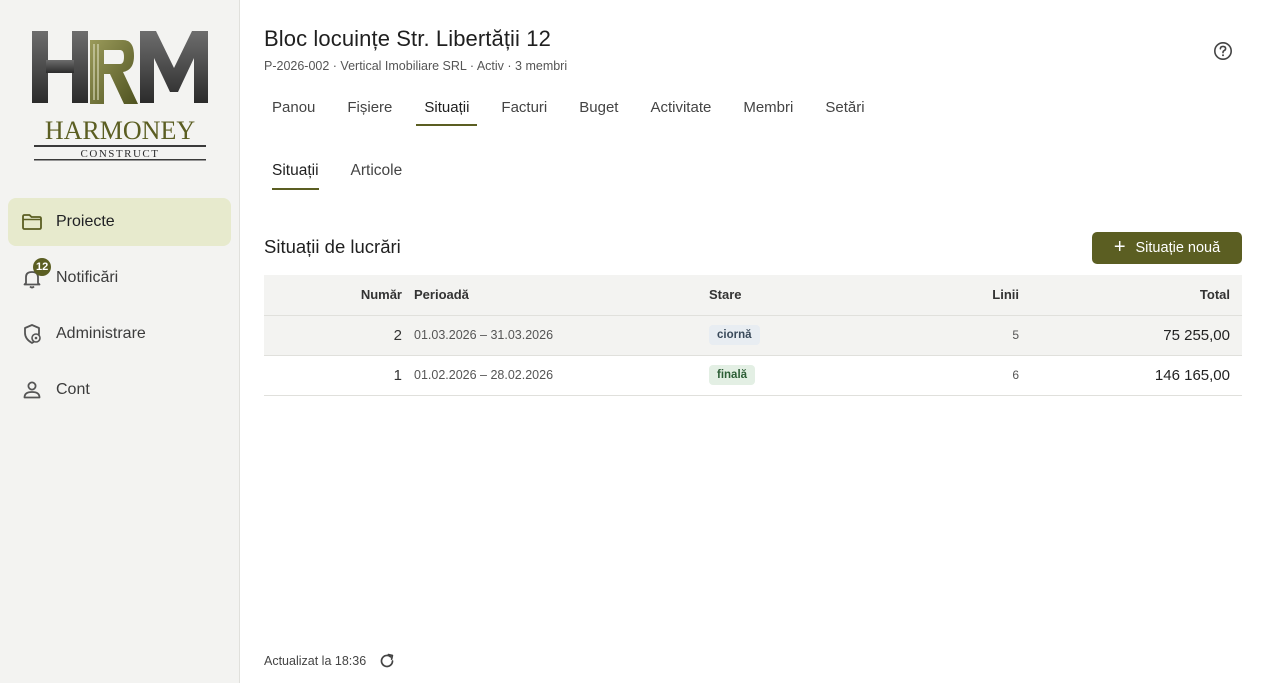 The width and height of the screenshot is (1266, 683). What do you see at coordinates (73, 389) in the screenshot?
I see `sidebar-item-label: Cont` at bounding box center [73, 389].